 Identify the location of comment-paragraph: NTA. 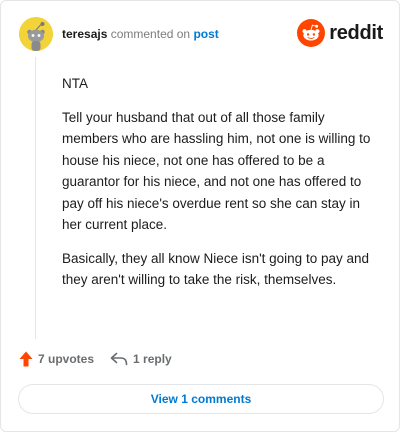
(75, 83).